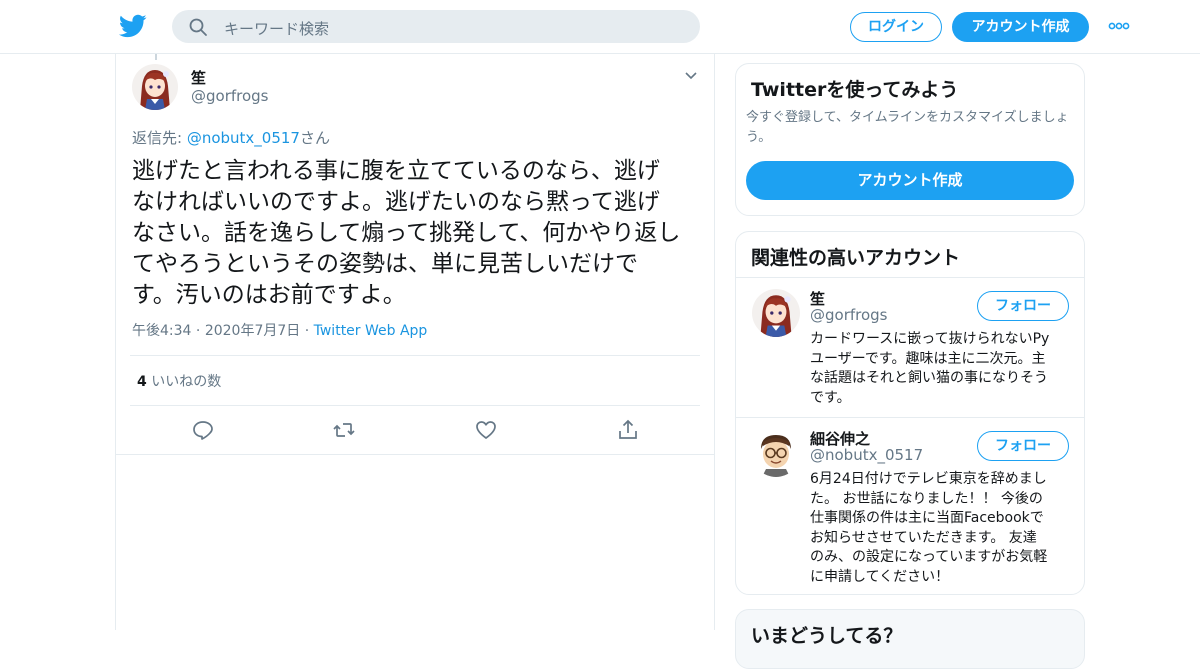 This screenshot has height=669, width=1200. I want to click on search-input: キーワード検索, so click(276, 28).